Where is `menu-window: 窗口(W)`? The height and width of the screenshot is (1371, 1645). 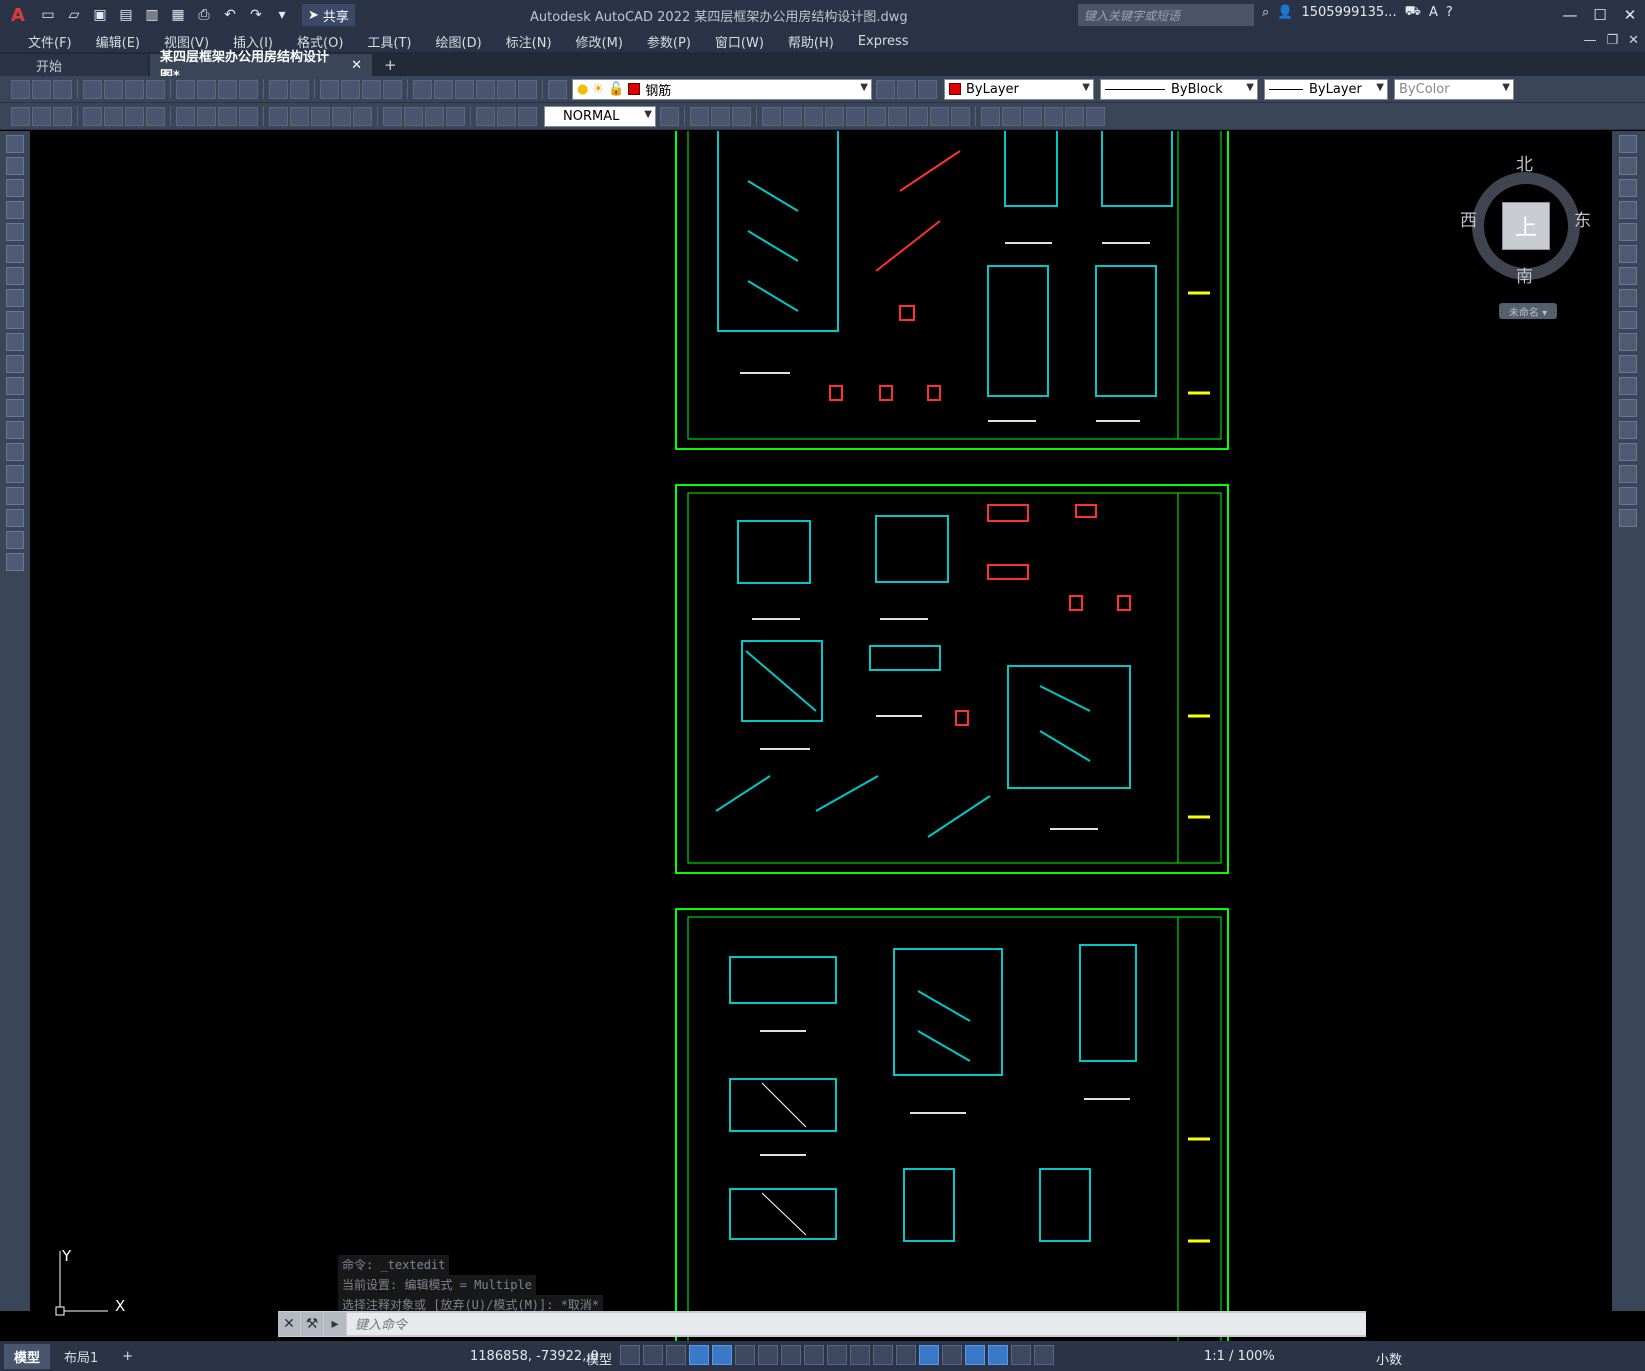 menu-window: 窗口(W) is located at coordinates (739, 41).